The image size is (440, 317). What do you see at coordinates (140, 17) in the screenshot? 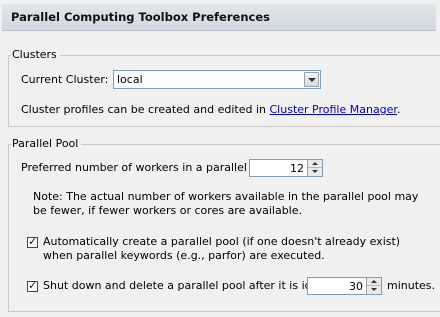
I see `page-title: Parallel Computing Toolbox Preferences` at bounding box center [140, 17].